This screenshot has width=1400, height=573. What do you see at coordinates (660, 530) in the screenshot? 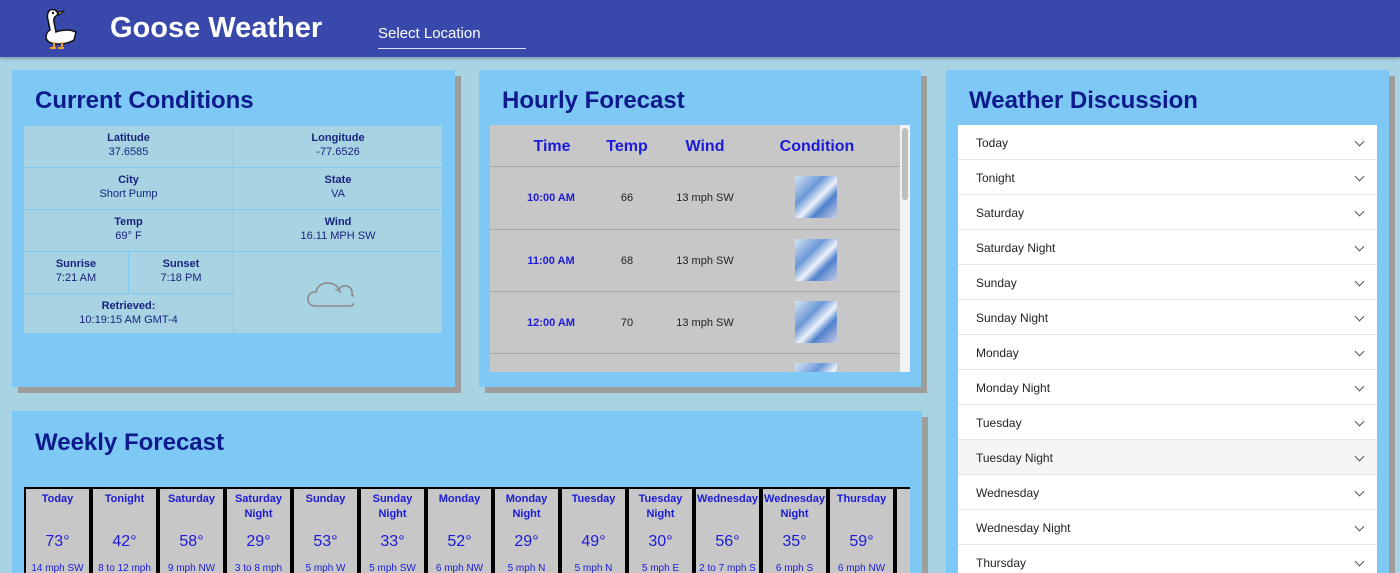
I see `day-cell: Tuesday Night 30° 5 mph E` at bounding box center [660, 530].